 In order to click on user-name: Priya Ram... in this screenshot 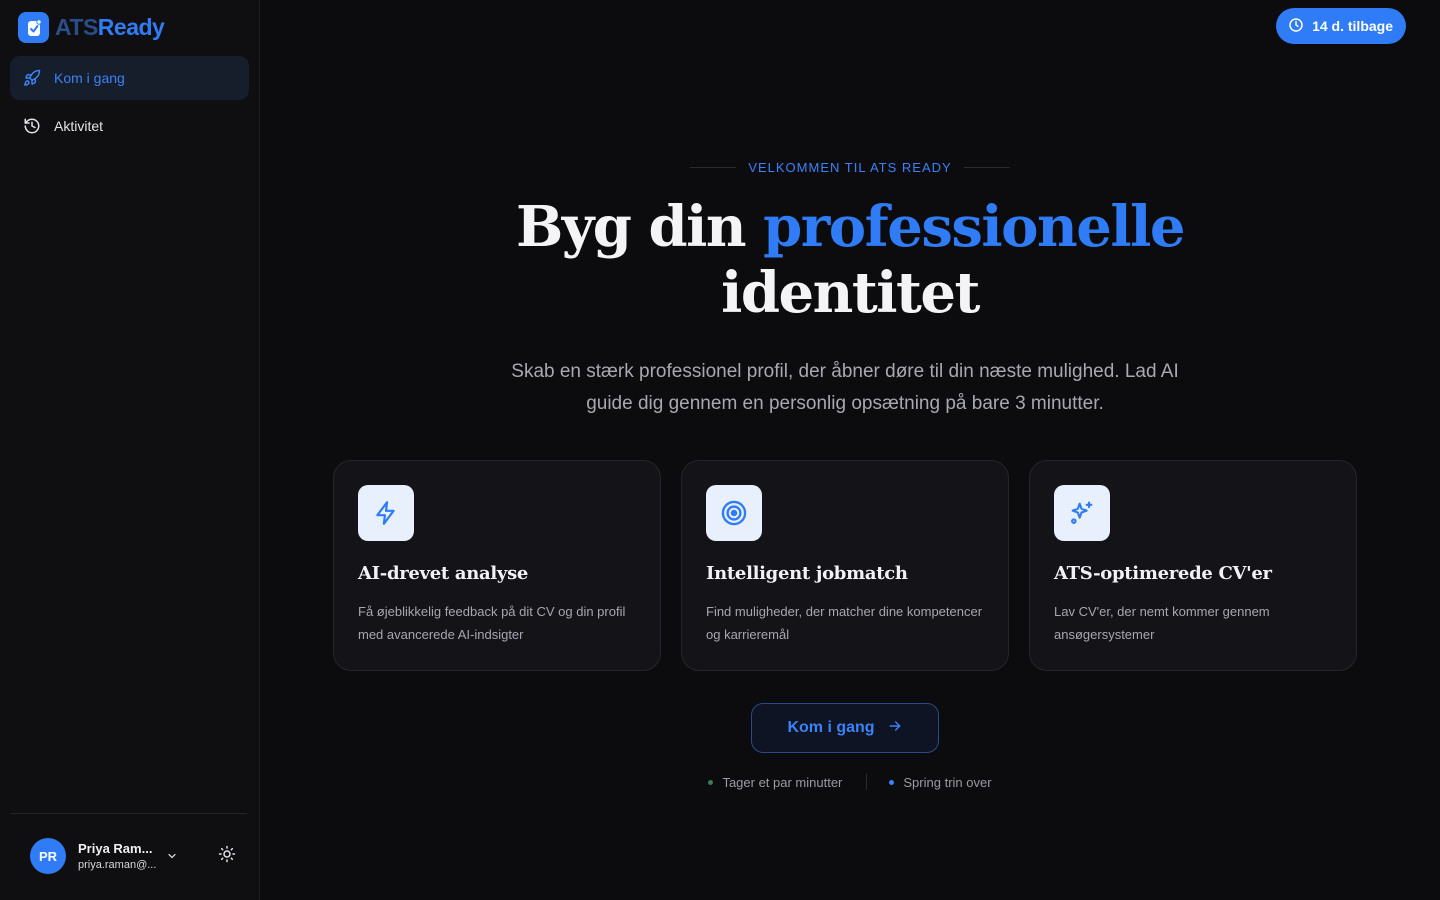, I will do `click(115, 848)`.